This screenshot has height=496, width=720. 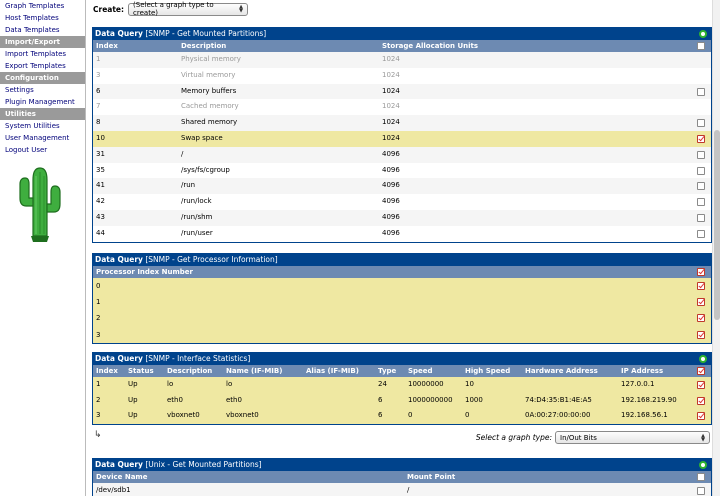 I want to click on table-row: 6 Memory buffers 1024, so click(x=402, y=91).